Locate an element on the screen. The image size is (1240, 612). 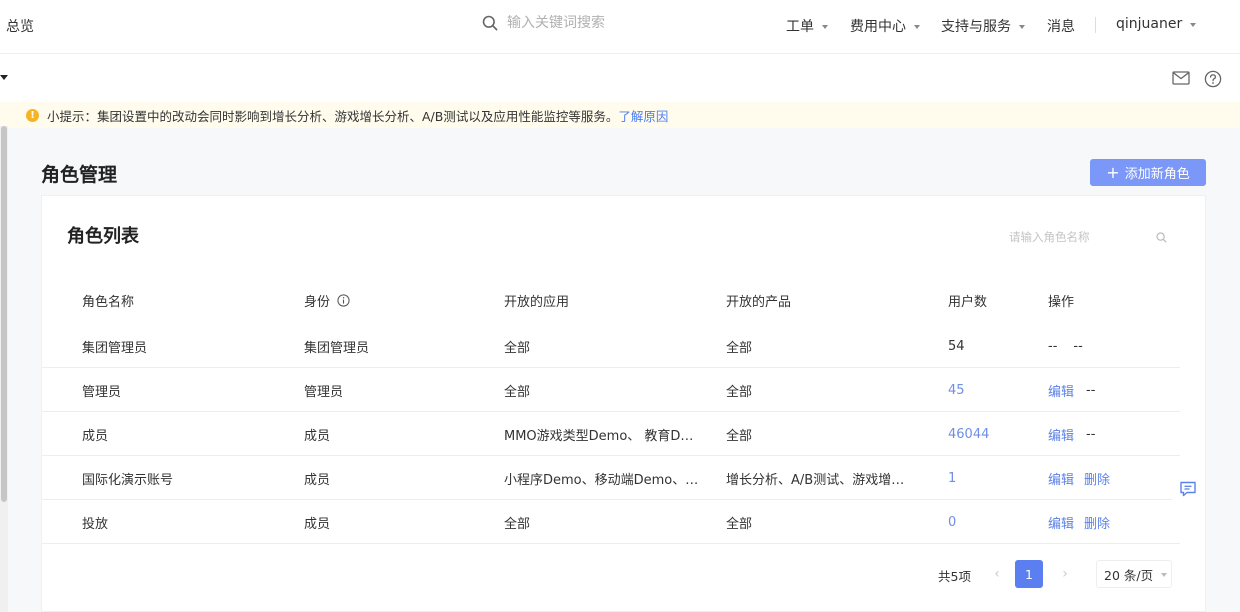
page-button-current: 1 is located at coordinates (1029, 574).